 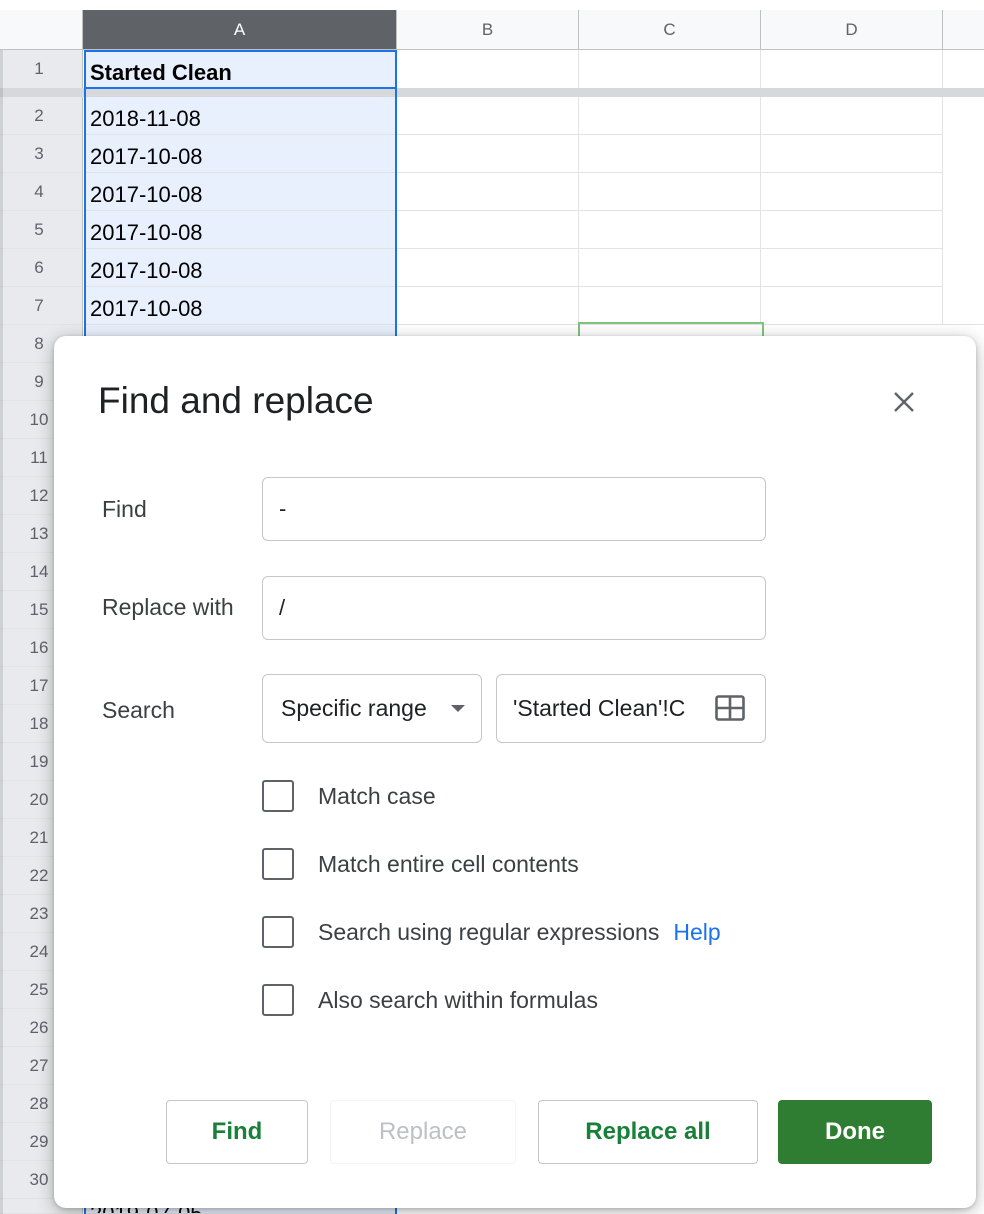 What do you see at coordinates (354, 708) in the screenshot?
I see `search-scope-value: Specific range` at bounding box center [354, 708].